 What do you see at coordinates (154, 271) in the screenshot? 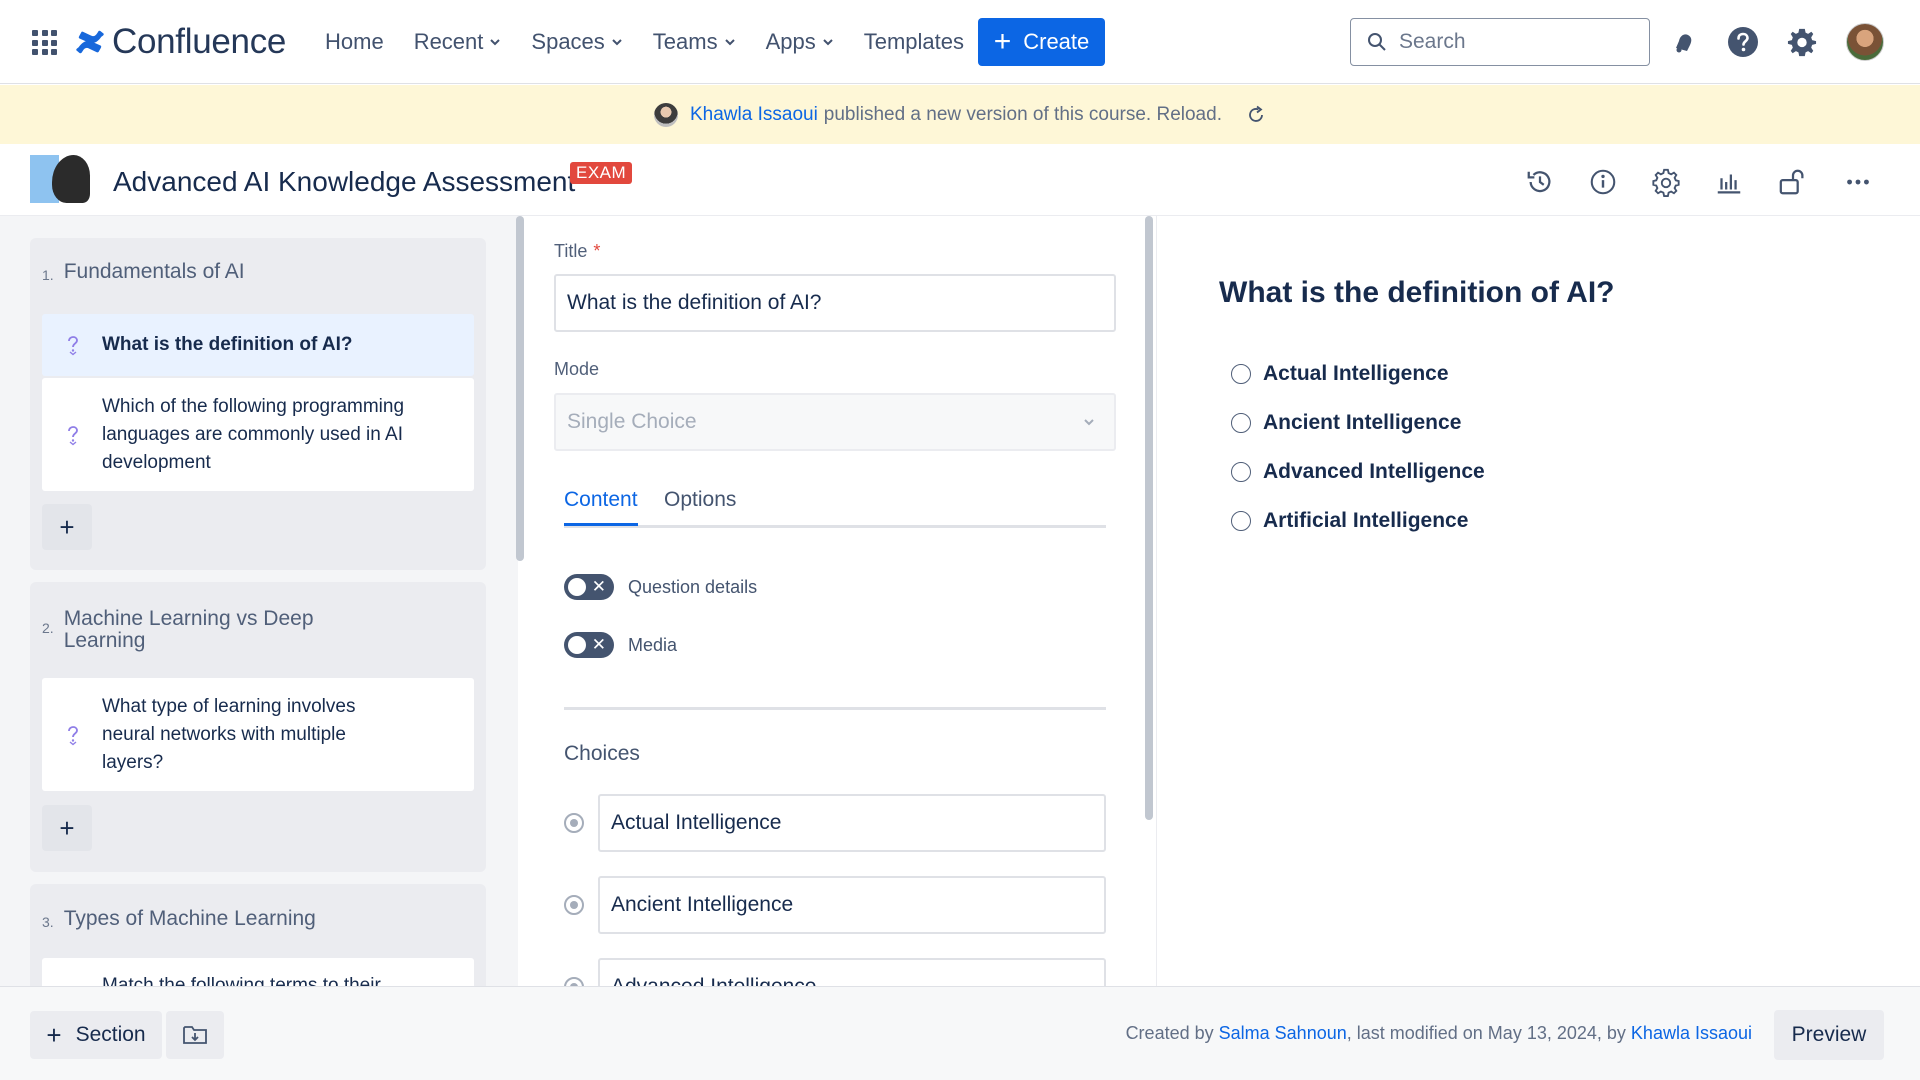
I see `section-title: Fundamentals of AI` at bounding box center [154, 271].